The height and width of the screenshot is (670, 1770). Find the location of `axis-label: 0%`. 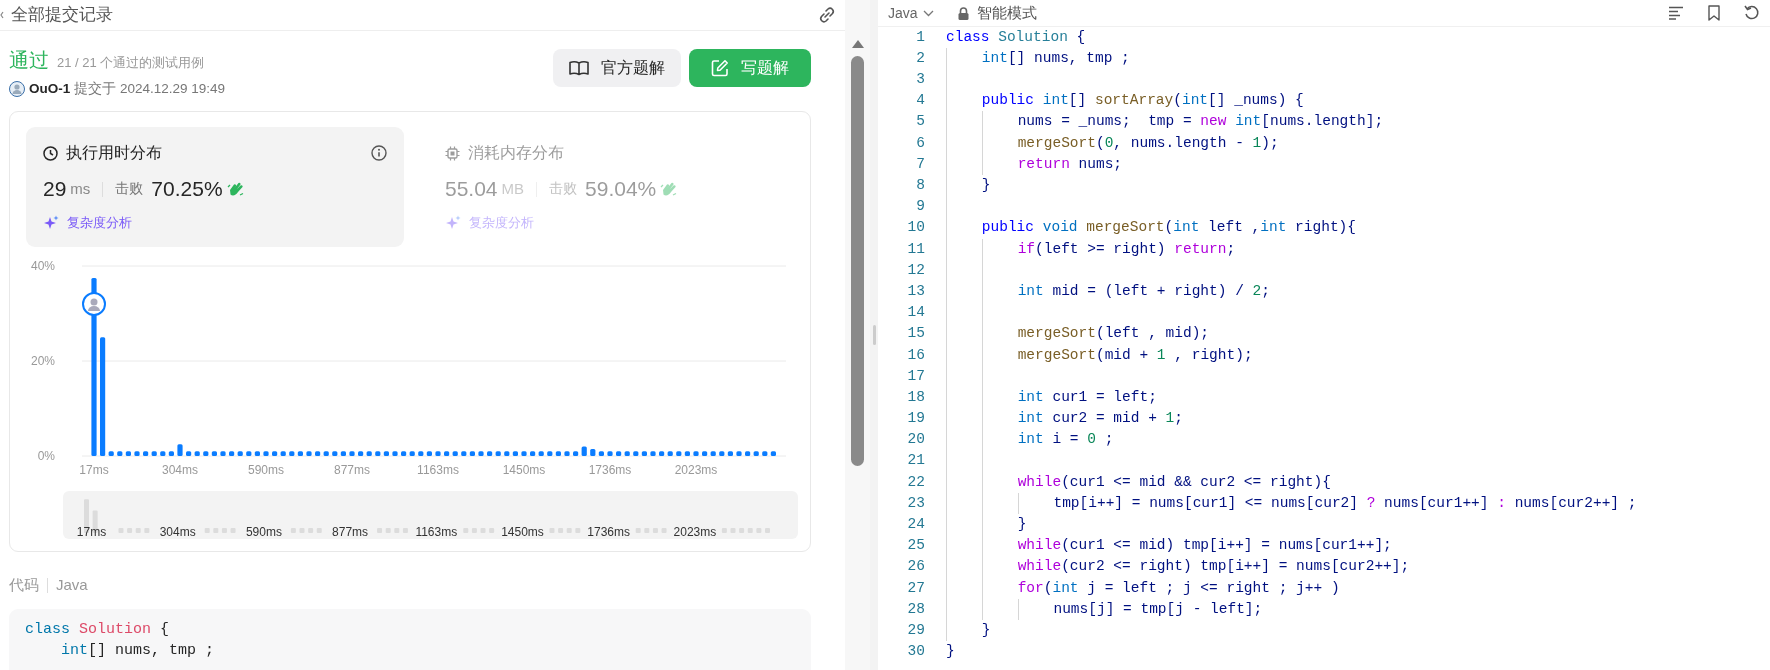

axis-label: 0% is located at coordinates (46, 456).